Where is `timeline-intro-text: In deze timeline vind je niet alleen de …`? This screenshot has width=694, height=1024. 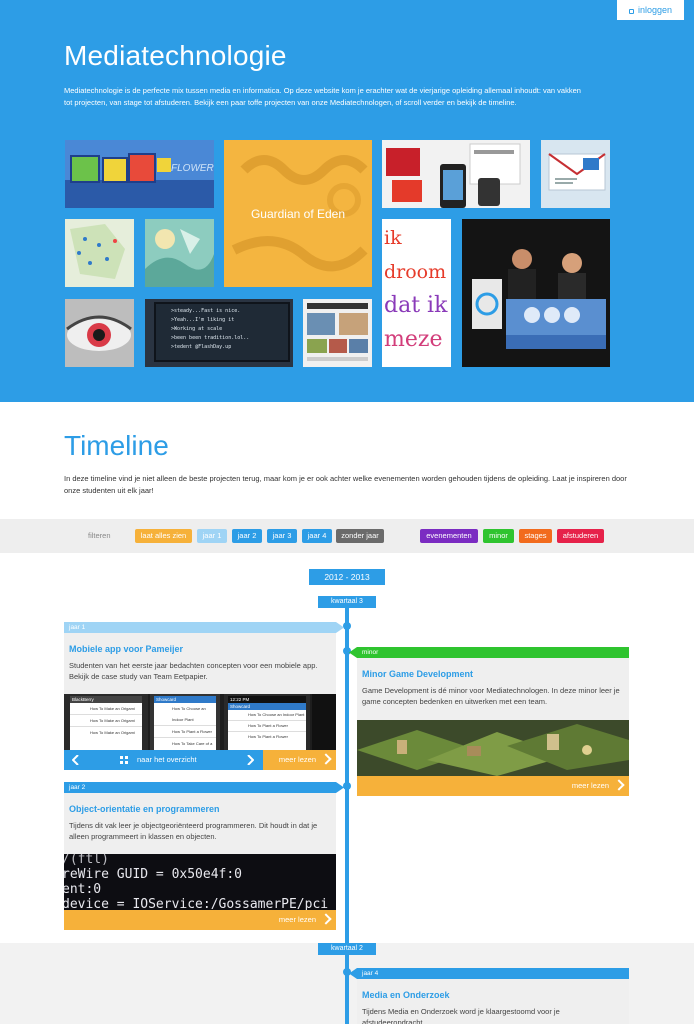
timeline-intro-text: In deze timeline vind je niet alleen de … is located at coordinates (345, 484).